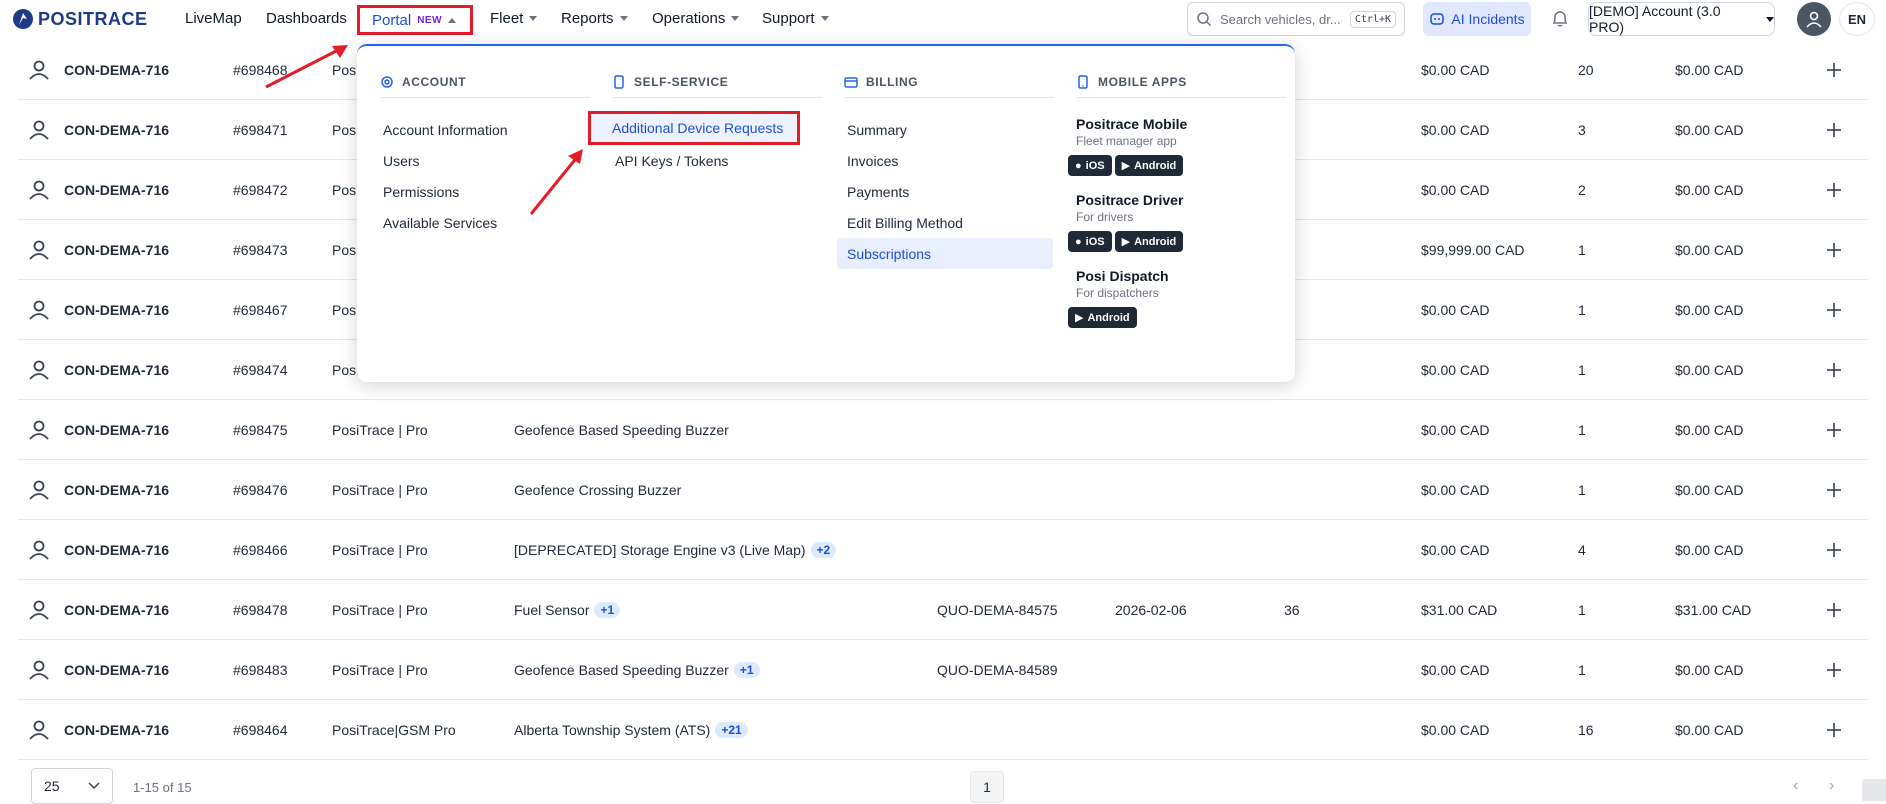  I want to click on plan-cell-text: PosiTrace | Pro, so click(380, 550).